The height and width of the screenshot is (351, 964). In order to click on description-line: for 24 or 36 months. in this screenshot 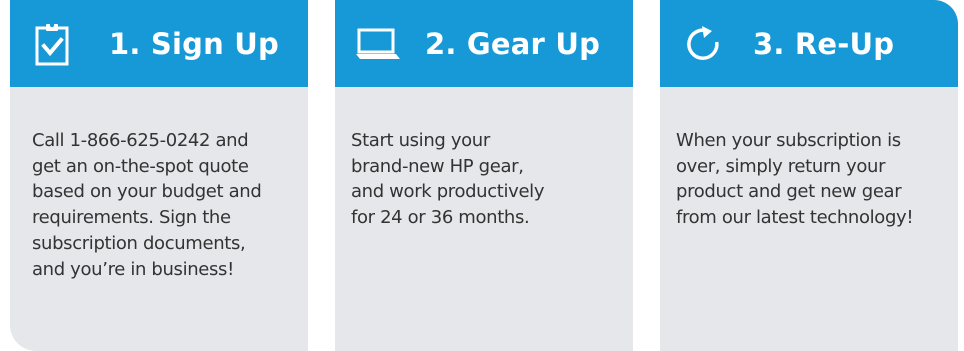, I will do `click(440, 218)`.